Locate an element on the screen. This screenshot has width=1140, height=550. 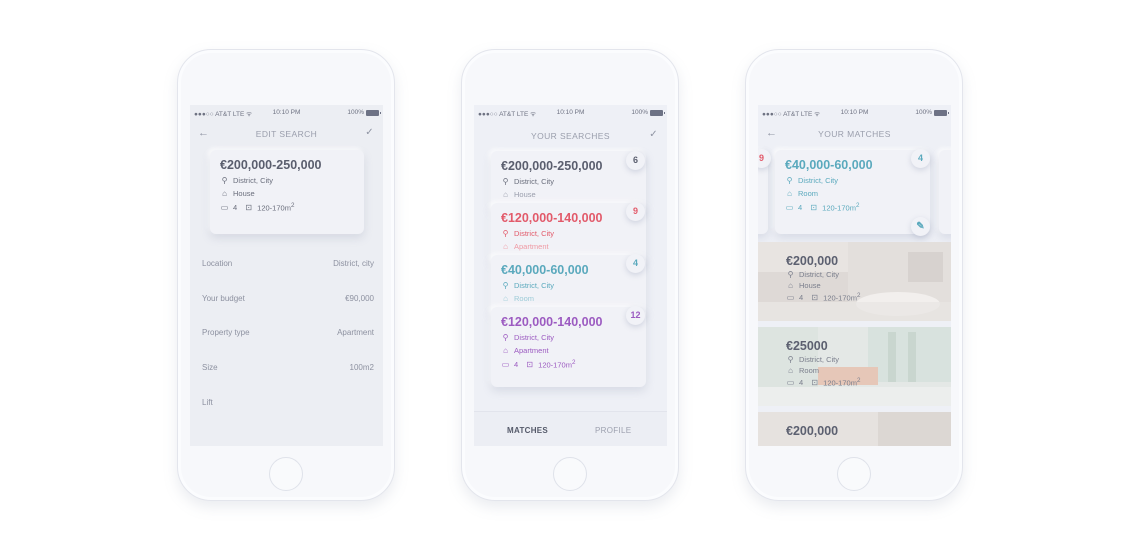
page-title: YOUR MATCHES is located at coordinates (854, 134).